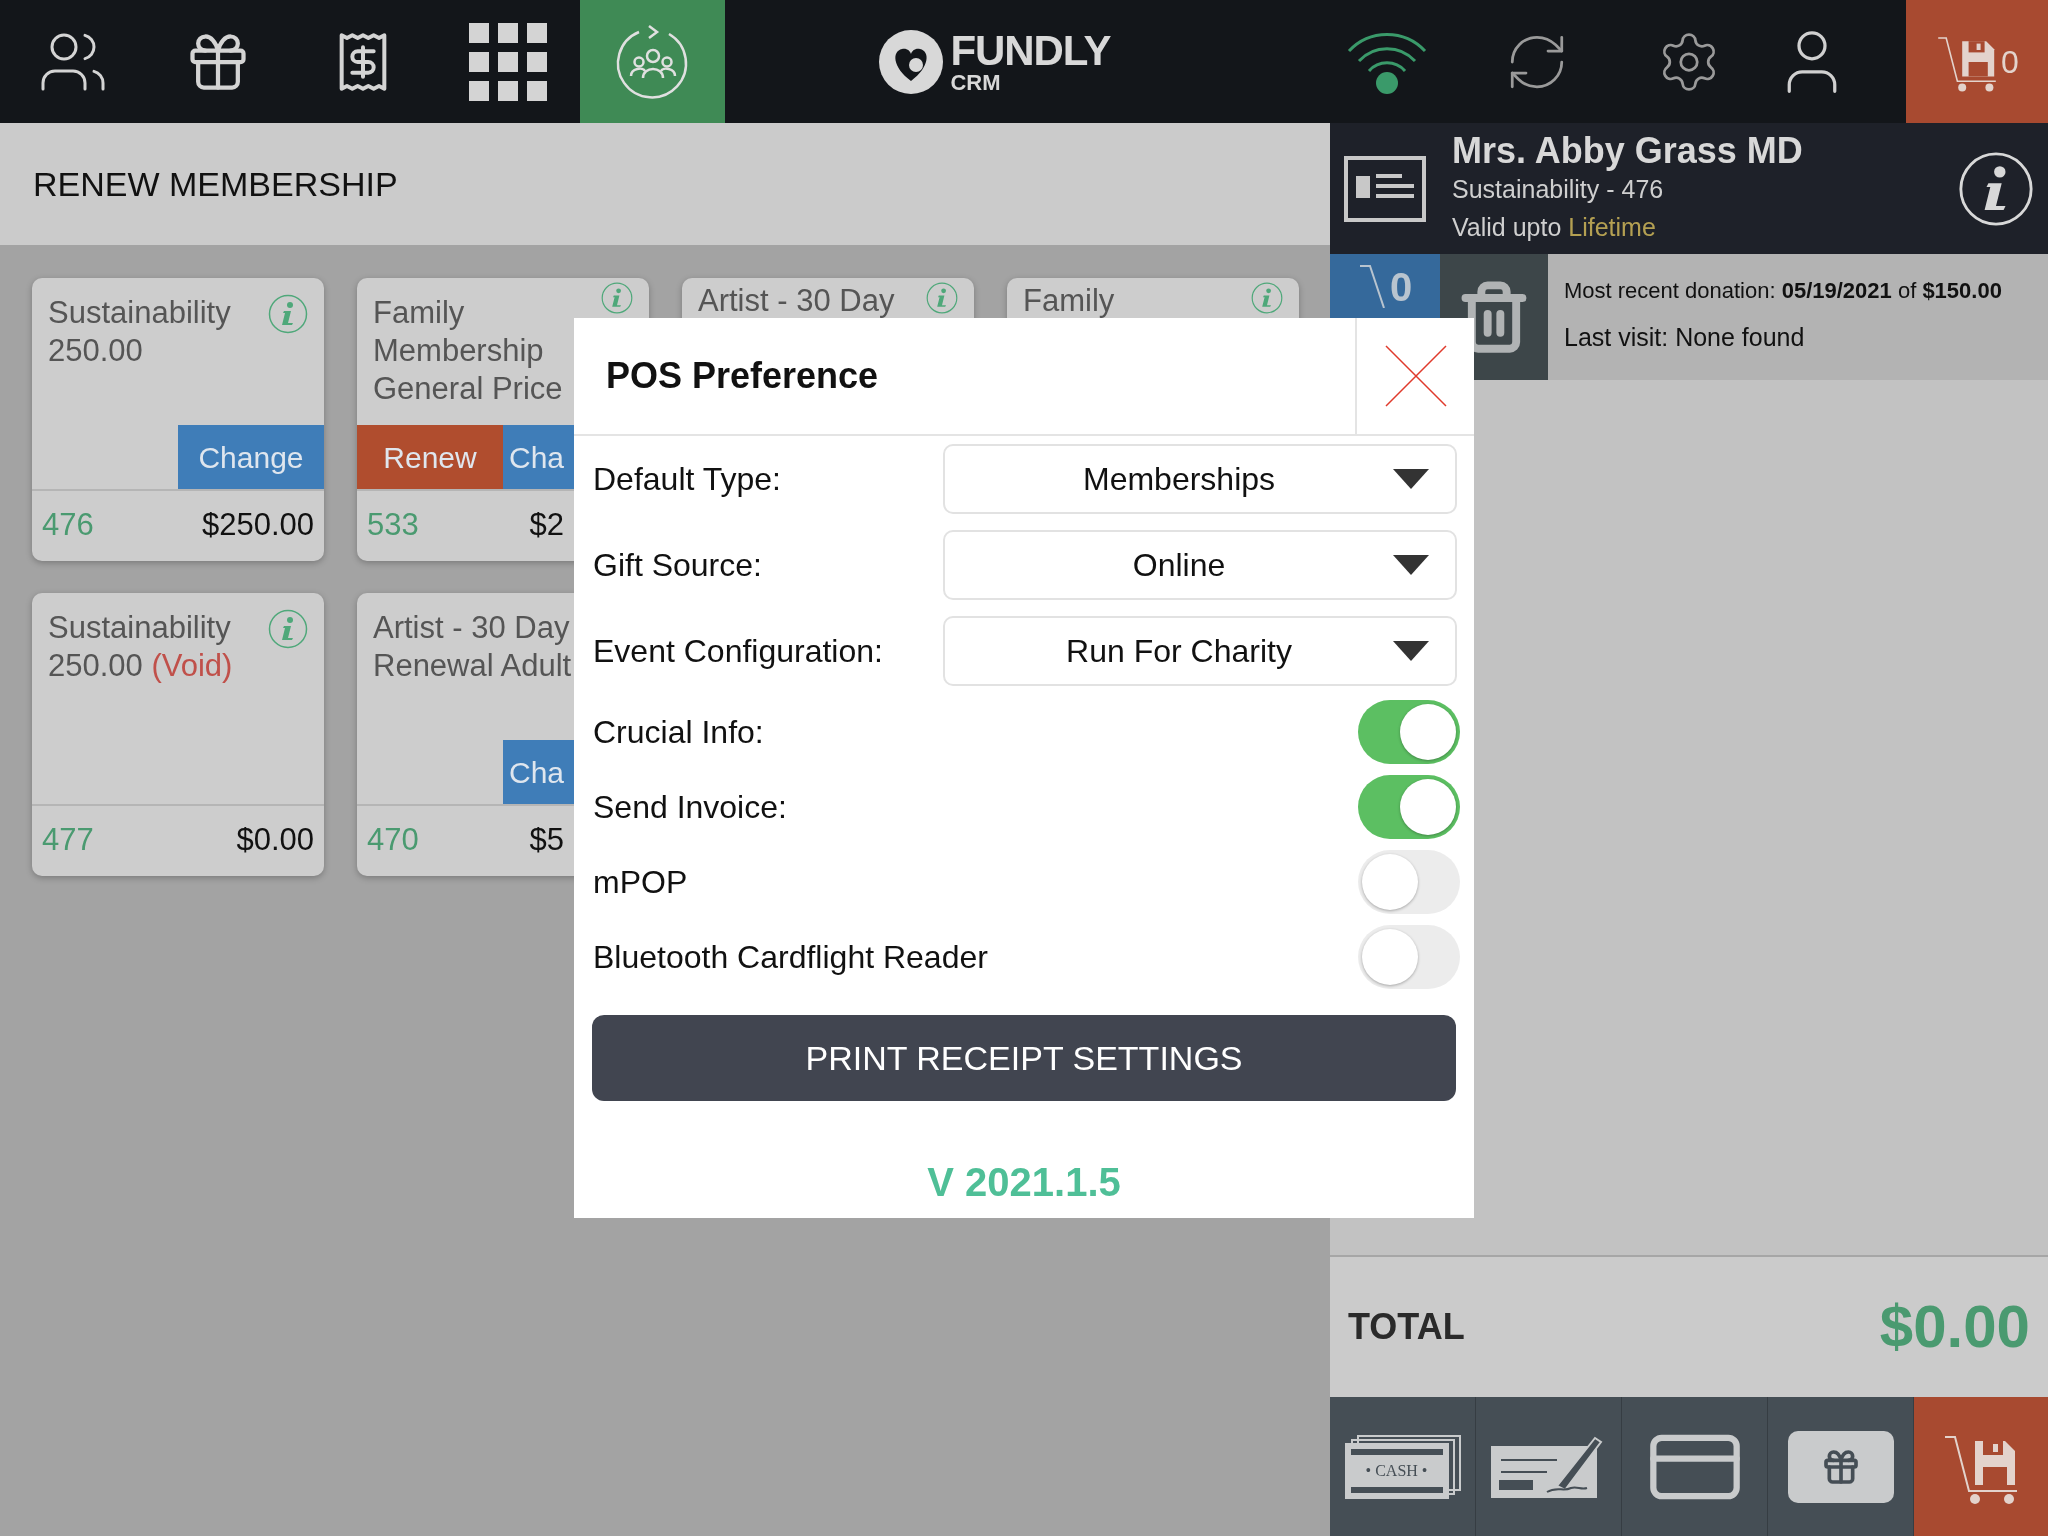 The image size is (2048, 1536). Describe the element at coordinates (1685, 338) in the screenshot. I see `last-visit-text: Last visit: None found` at that location.